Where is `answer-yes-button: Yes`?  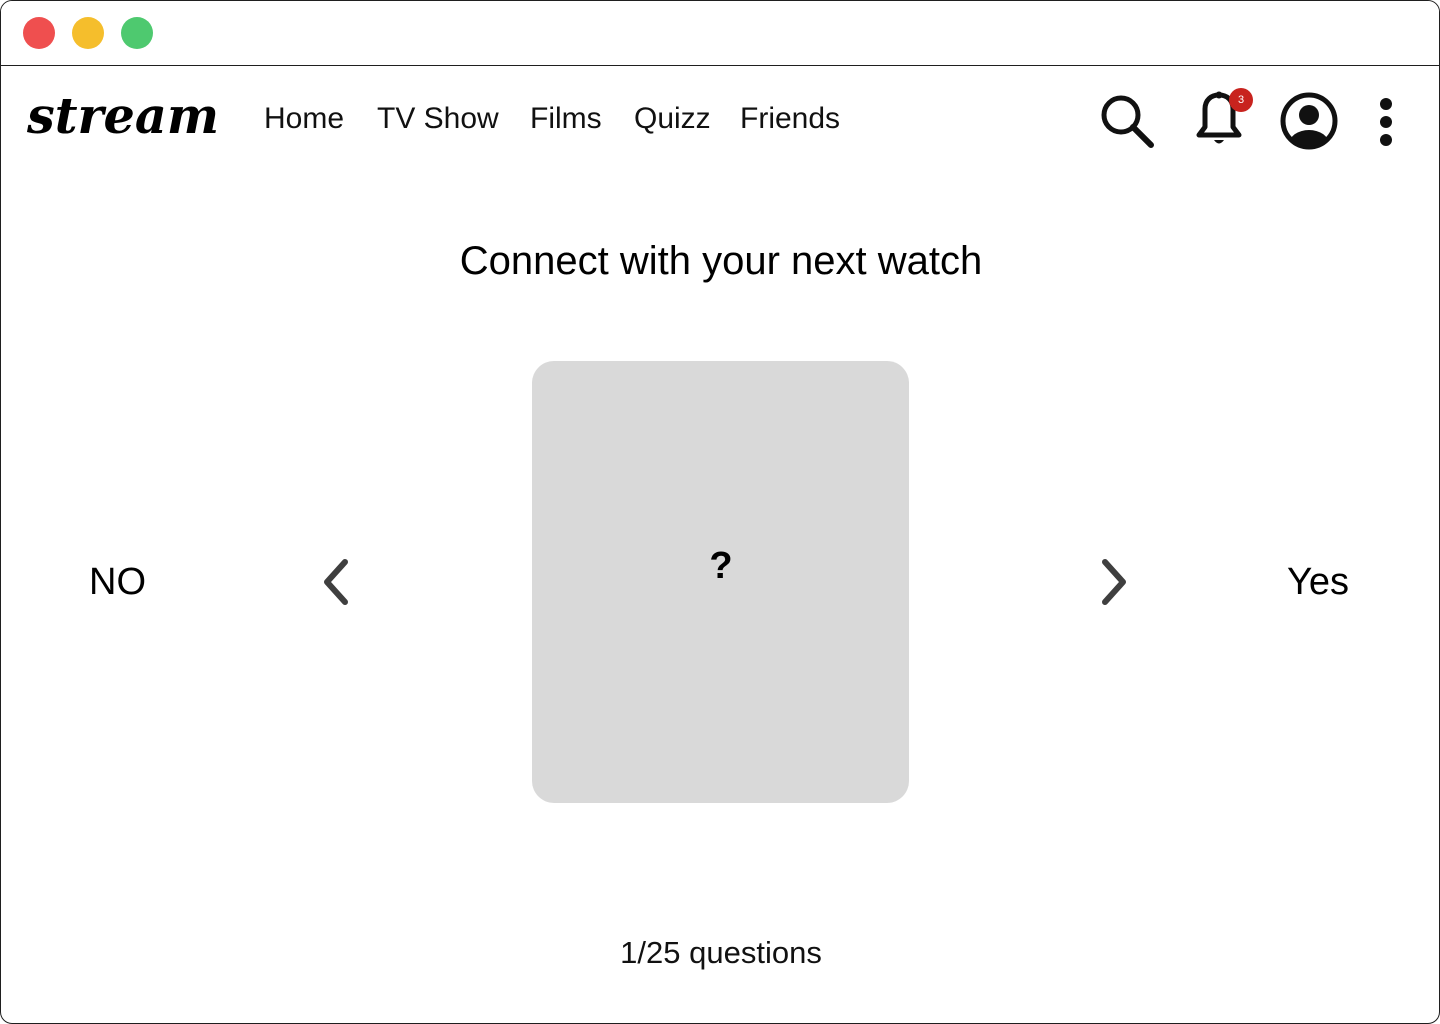
answer-yes-button: Yes is located at coordinates (1318, 582).